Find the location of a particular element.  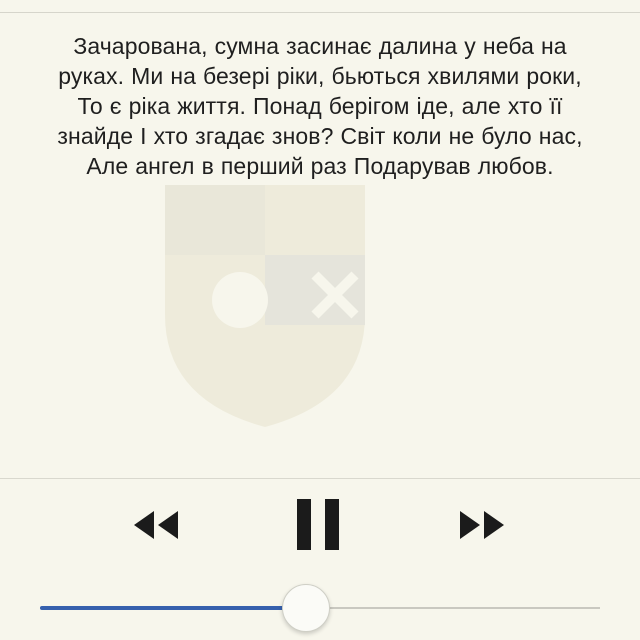

lyrics-line: Але ангел в перший раз Подарував любов. is located at coordinates (320, 166).